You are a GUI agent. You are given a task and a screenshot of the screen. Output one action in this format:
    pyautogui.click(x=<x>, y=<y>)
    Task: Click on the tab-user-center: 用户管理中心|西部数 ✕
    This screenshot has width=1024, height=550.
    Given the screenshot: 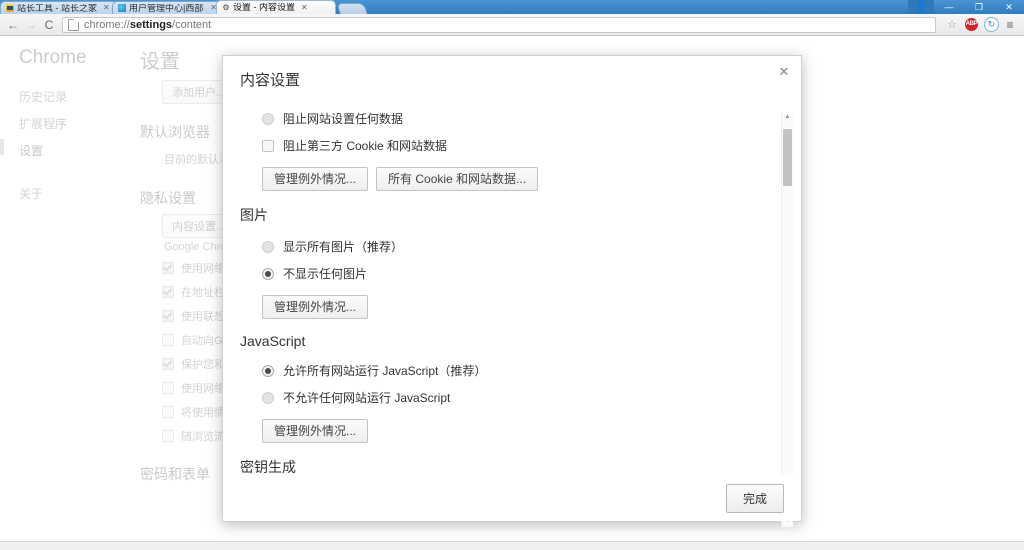 What is the action you would take?
    pyautogui.click(x=167, y=7)
    